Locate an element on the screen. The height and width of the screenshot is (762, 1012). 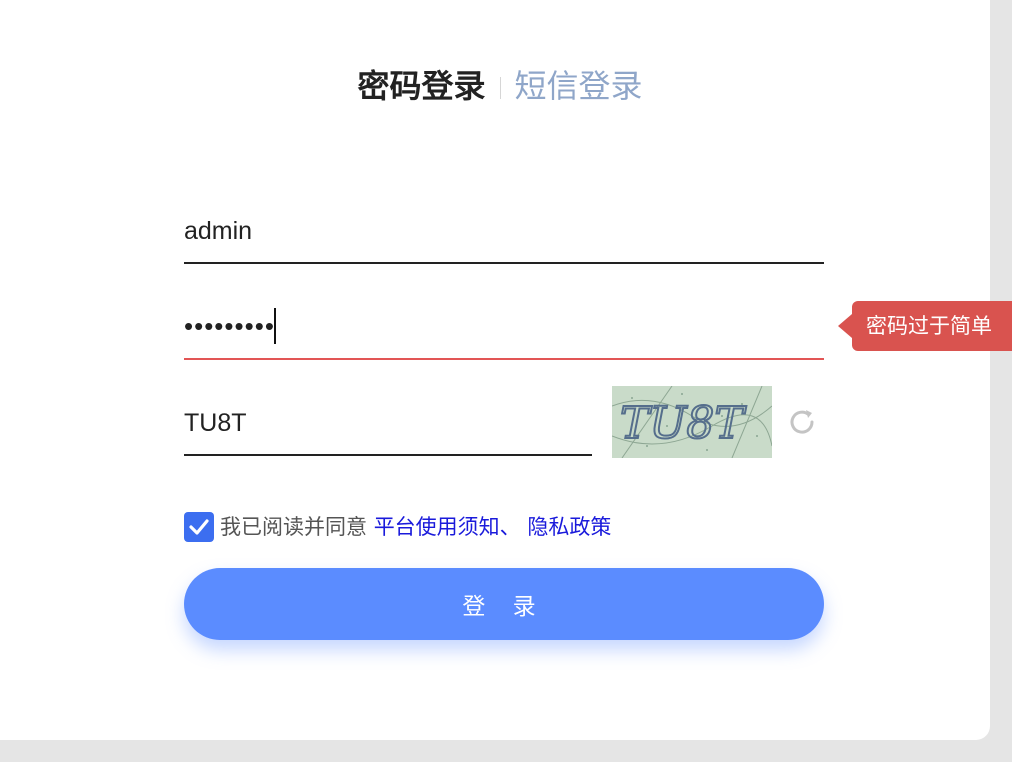
refresh-icon is located at coordinates (802, 422).